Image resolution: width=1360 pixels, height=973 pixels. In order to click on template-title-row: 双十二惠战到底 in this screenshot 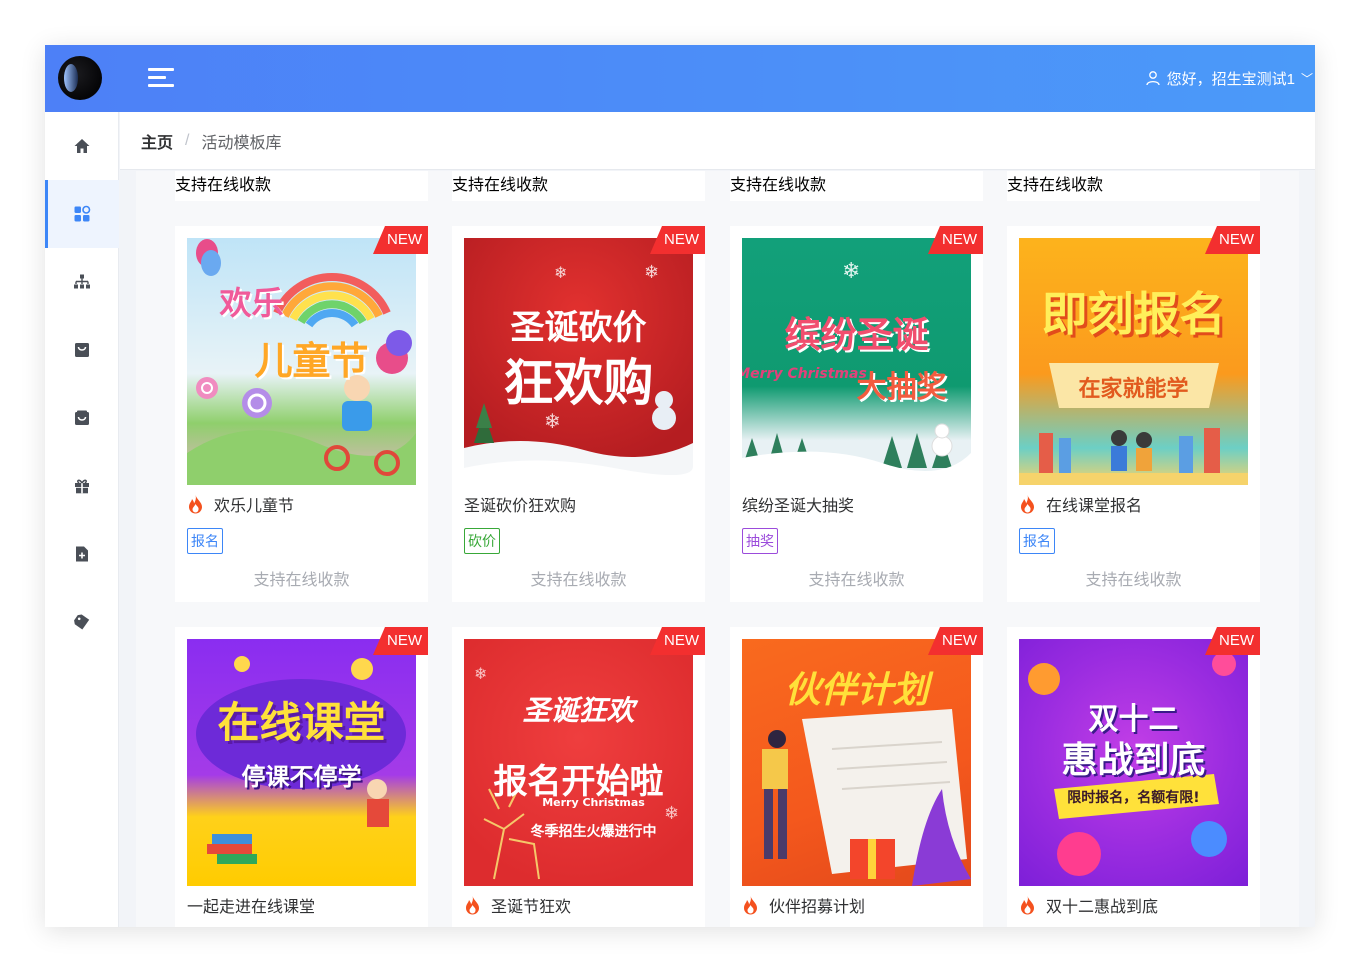, I will do `click(1088, 905)`.